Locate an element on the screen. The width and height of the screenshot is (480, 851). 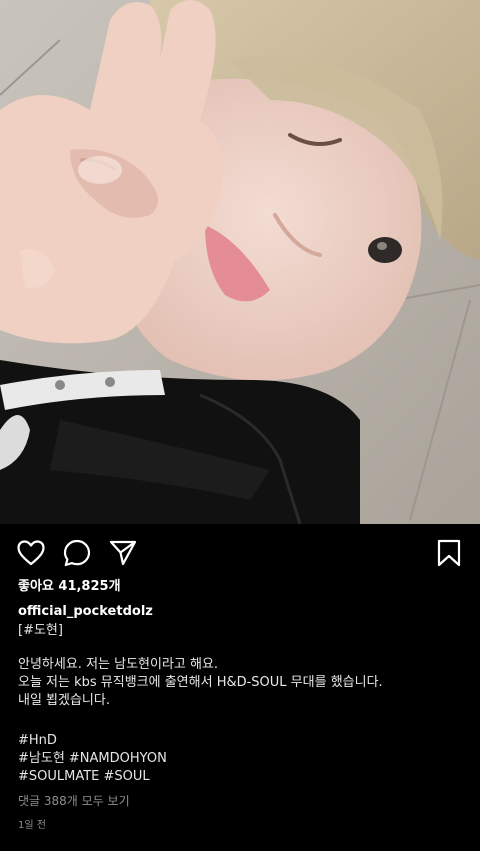
post-hashtags: #HnD #남도현 #NAMDOHYON #SOULMATE #SOUL is located at coordinates (240, 759).